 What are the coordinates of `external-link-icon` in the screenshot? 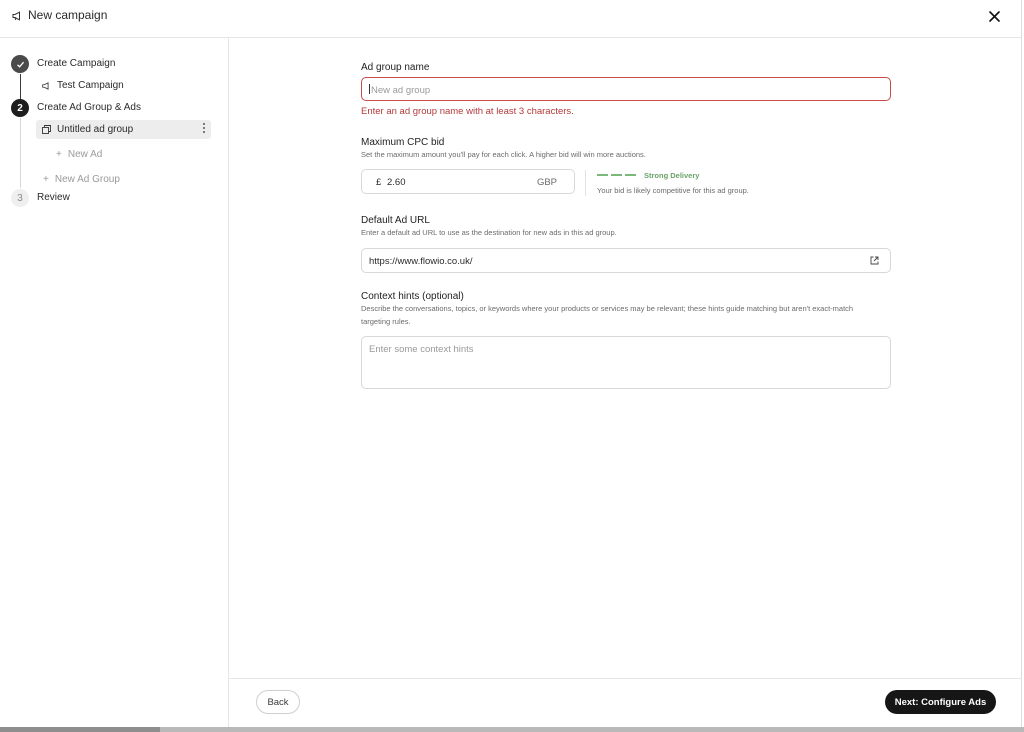 It's located at (874, 260).